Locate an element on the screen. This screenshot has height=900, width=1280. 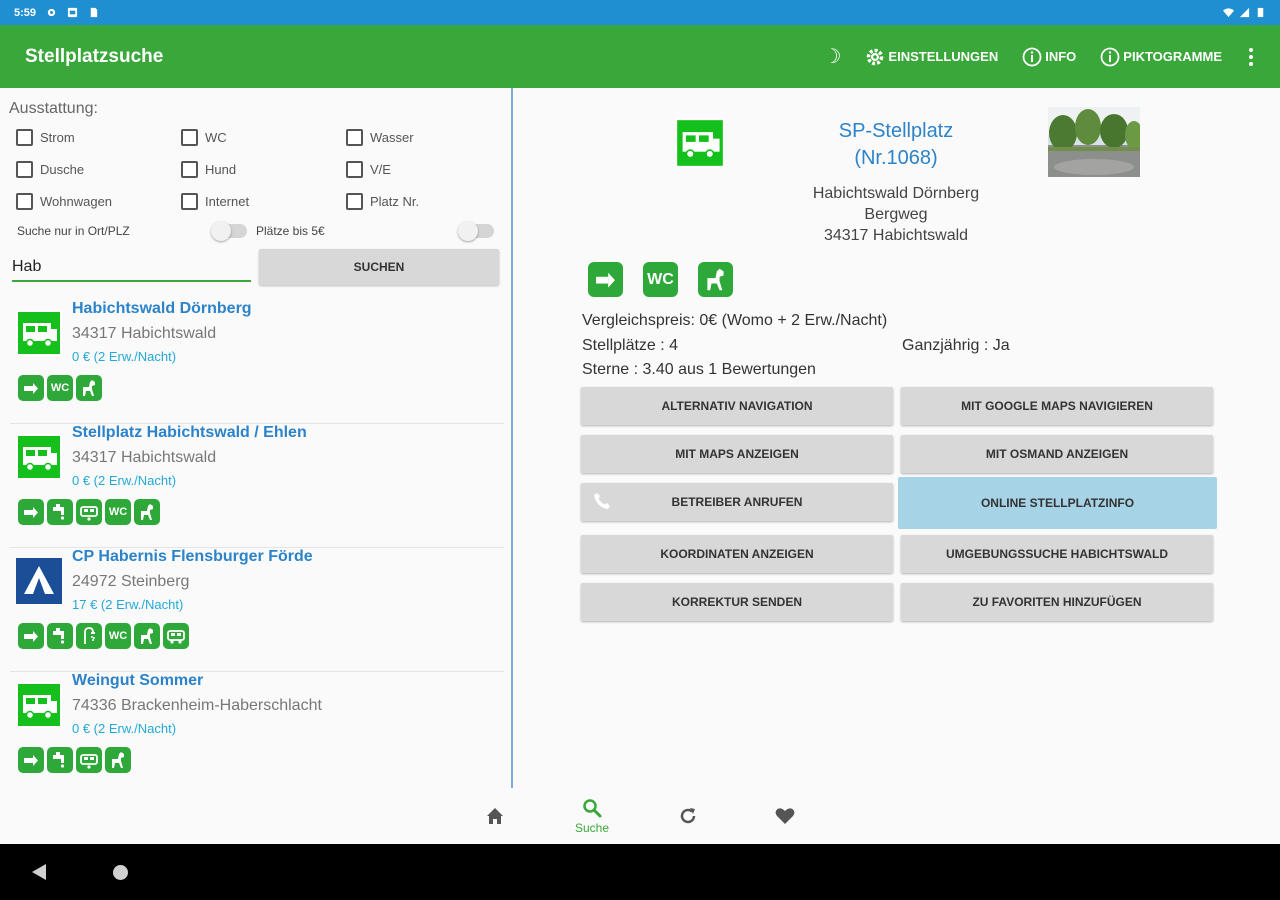
dusche-icon is located at coordinates (89, 636).